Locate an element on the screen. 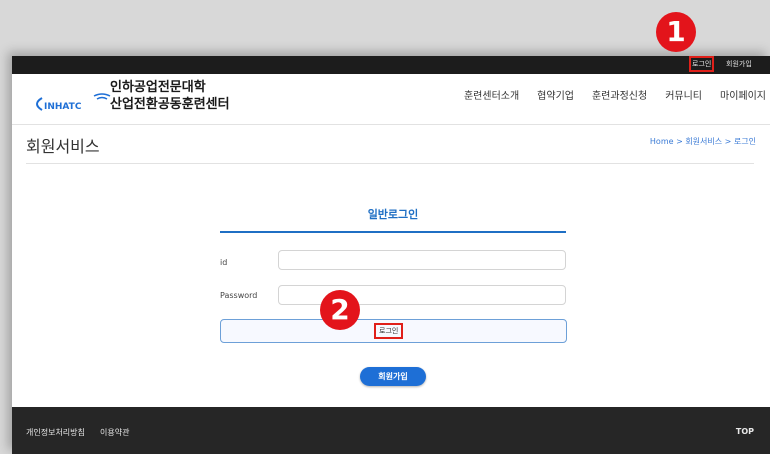  step-badge-2: 2 is located at coordinates (340, 310).